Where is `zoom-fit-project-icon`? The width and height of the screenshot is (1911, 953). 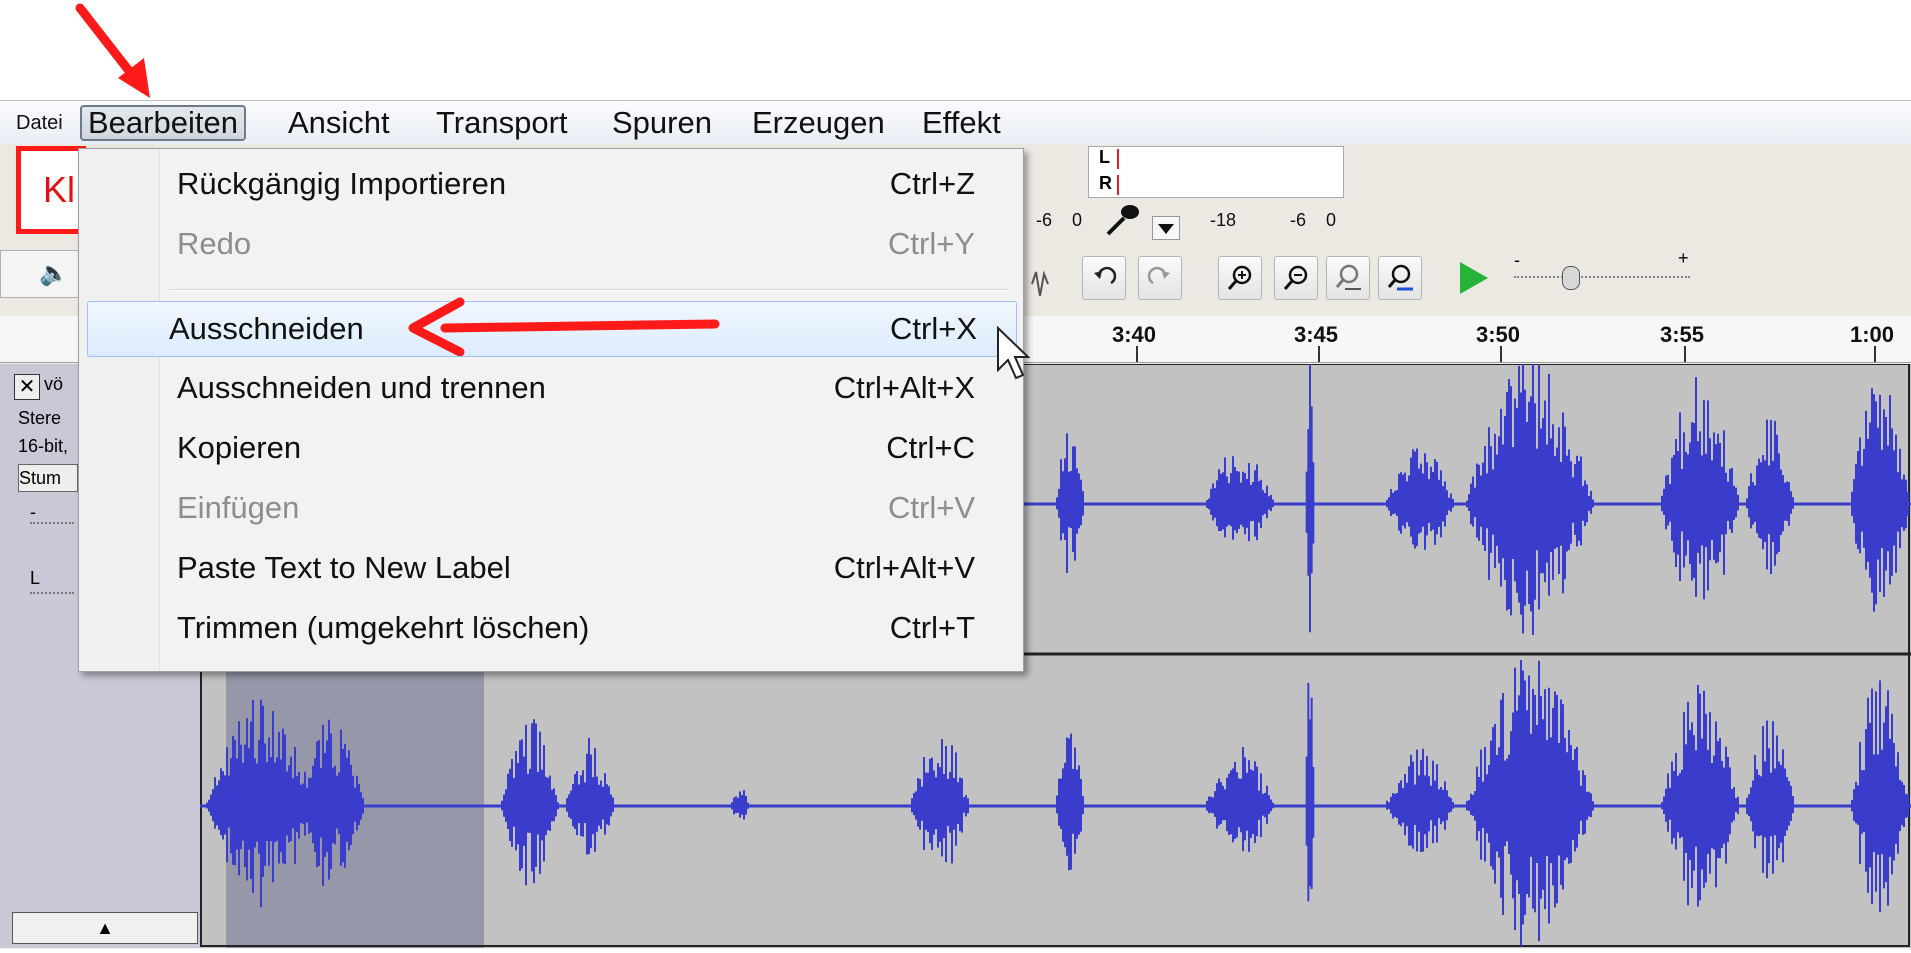 zoom-fit-project-icon is located at coordinates (1400, 277).